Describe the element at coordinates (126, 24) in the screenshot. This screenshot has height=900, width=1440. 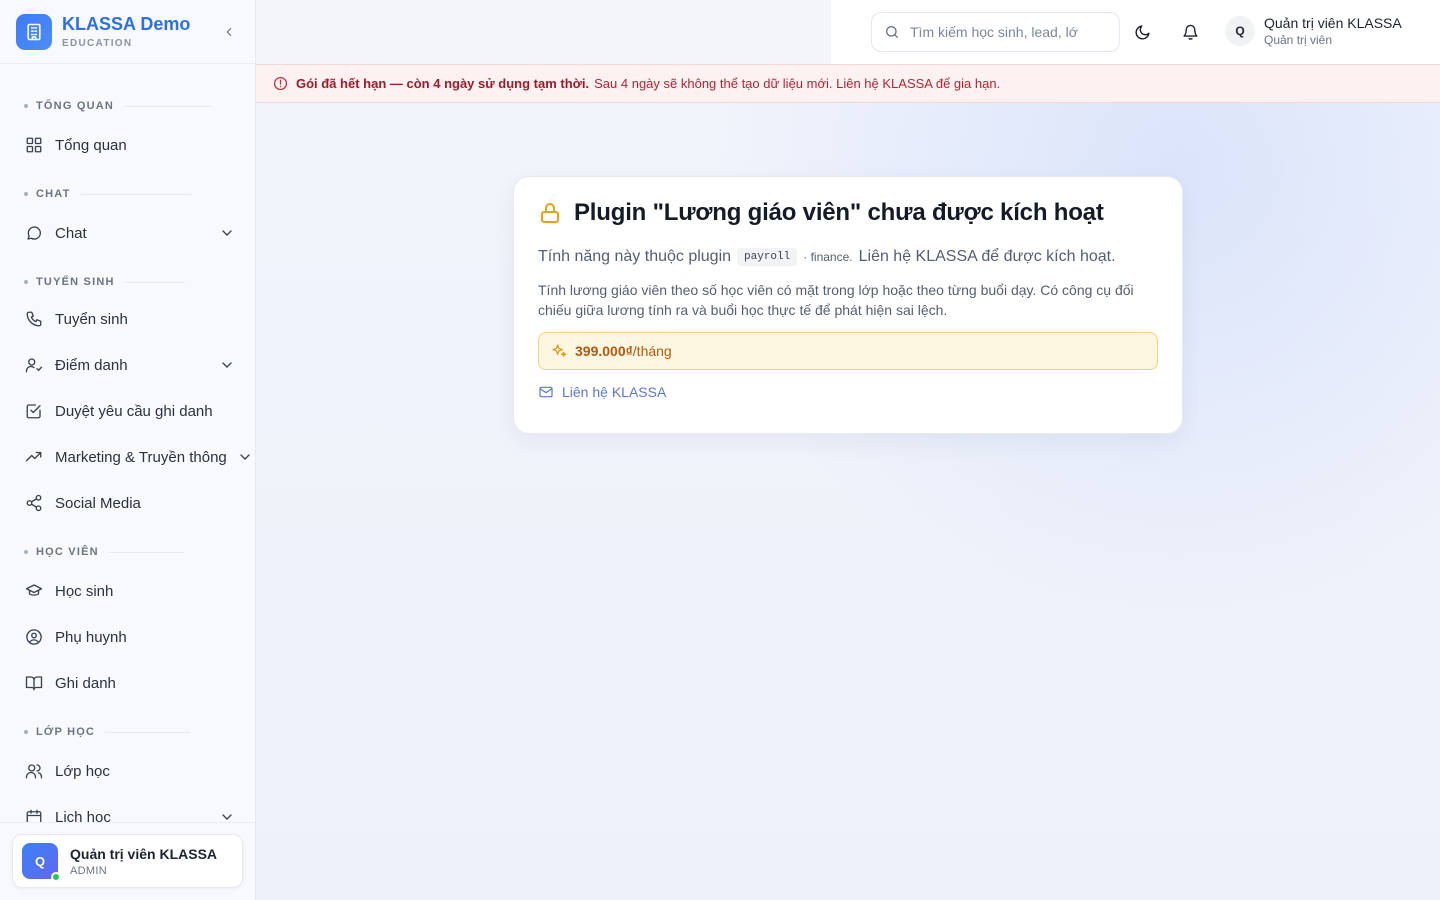
I see `brand-name: KLASSA Demo` at that location.